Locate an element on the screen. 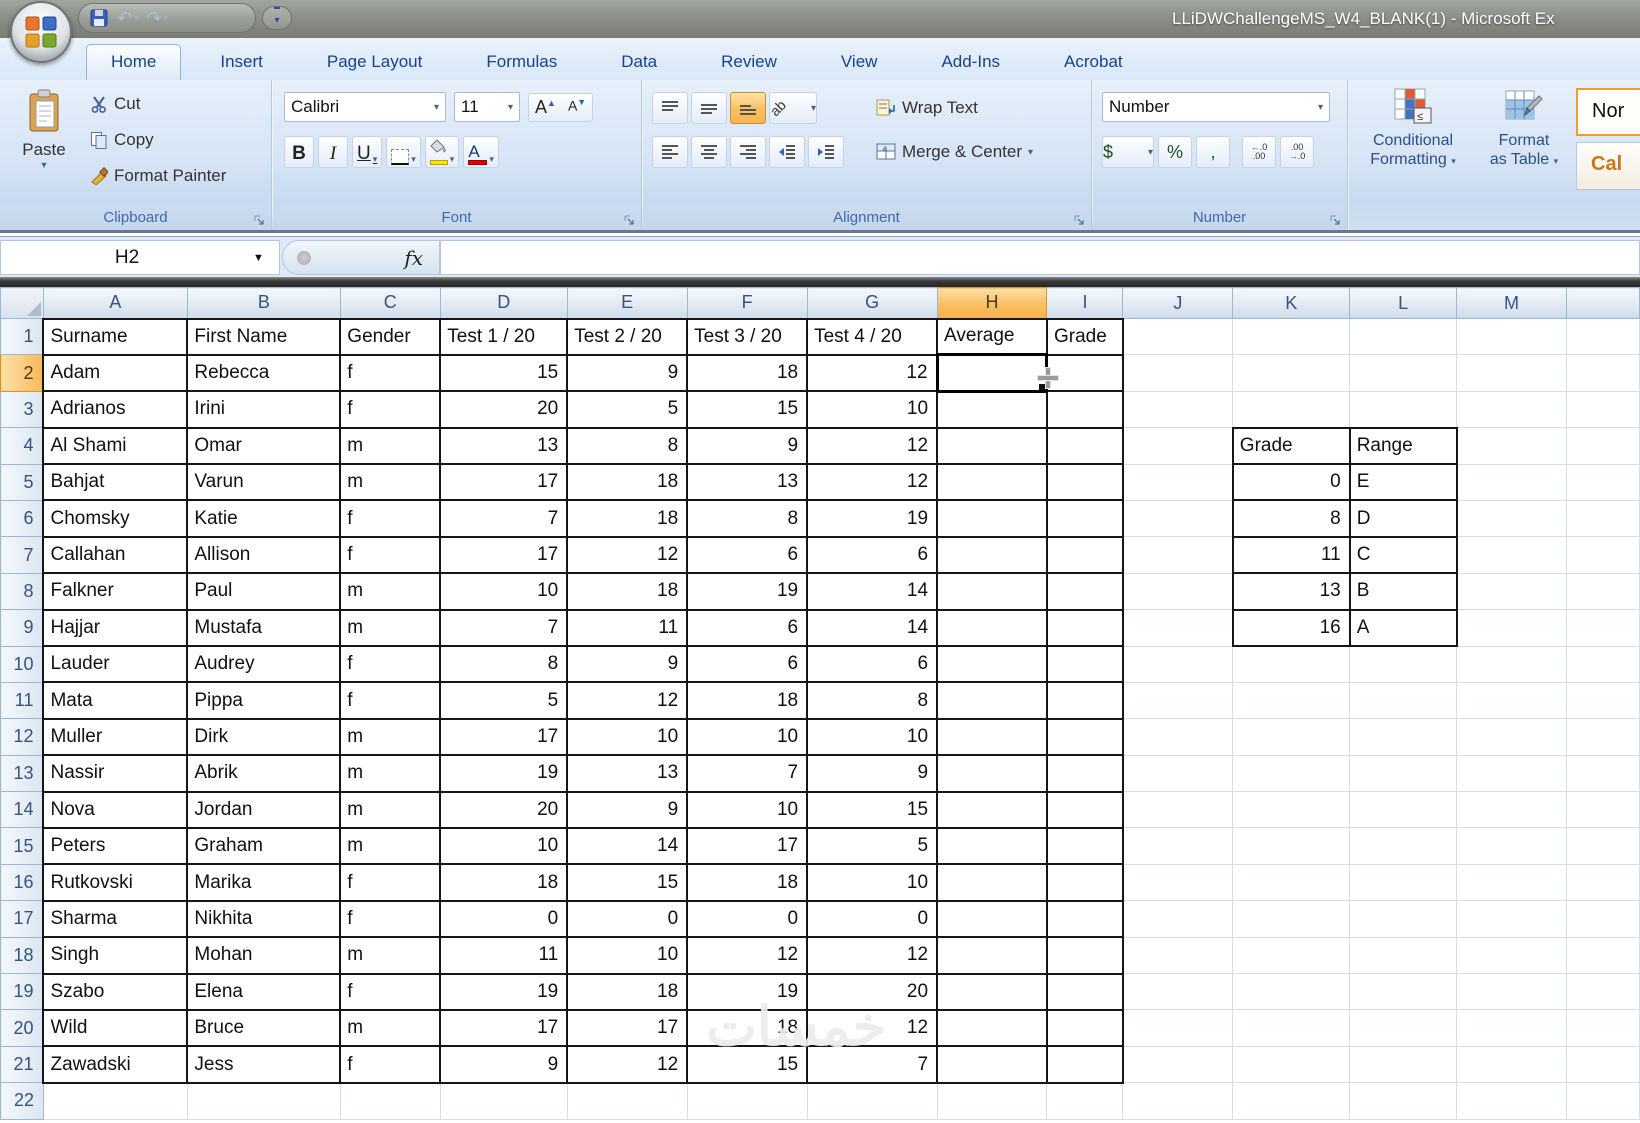 The width and height of the screenshot is (1640, 1123). cell-I3 is located at coordinates (1084, 409).